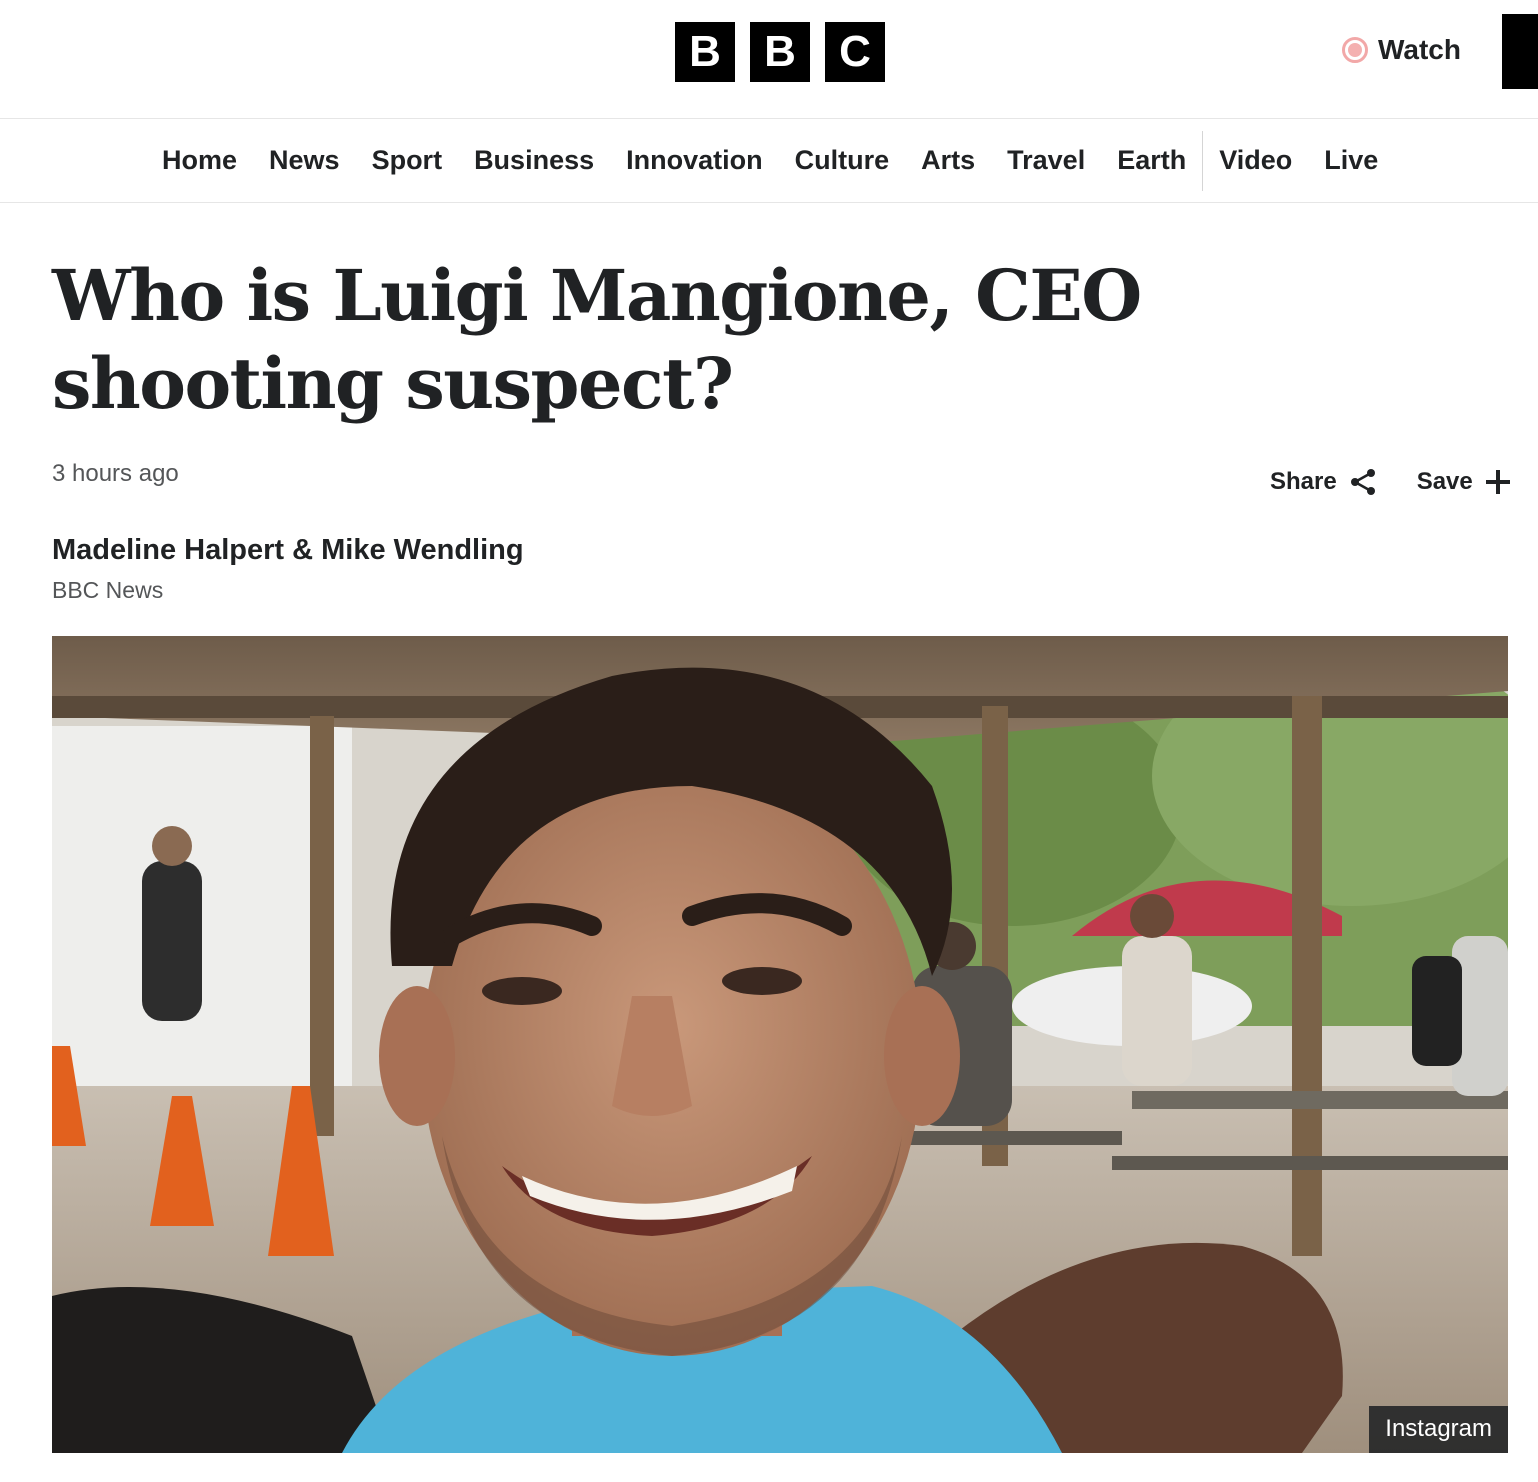 The width and height of the screenshot is (1538, 1482). I want to click on nav-item-culture: Culture, so click(842, 160).